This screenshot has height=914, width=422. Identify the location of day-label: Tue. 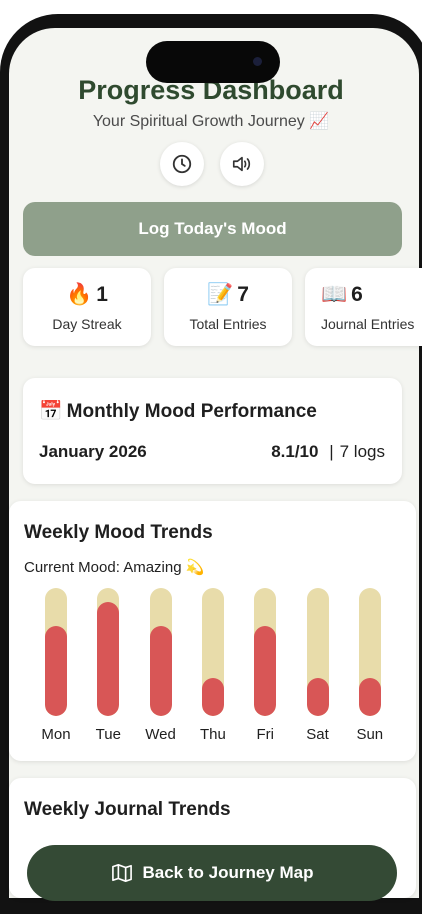
(108, 734).